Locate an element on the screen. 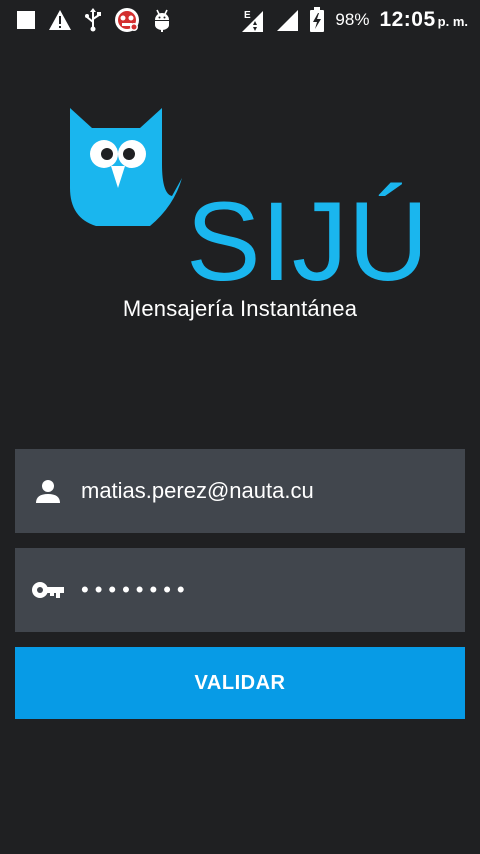  status-bar-left is located at coordinates (94, 20).